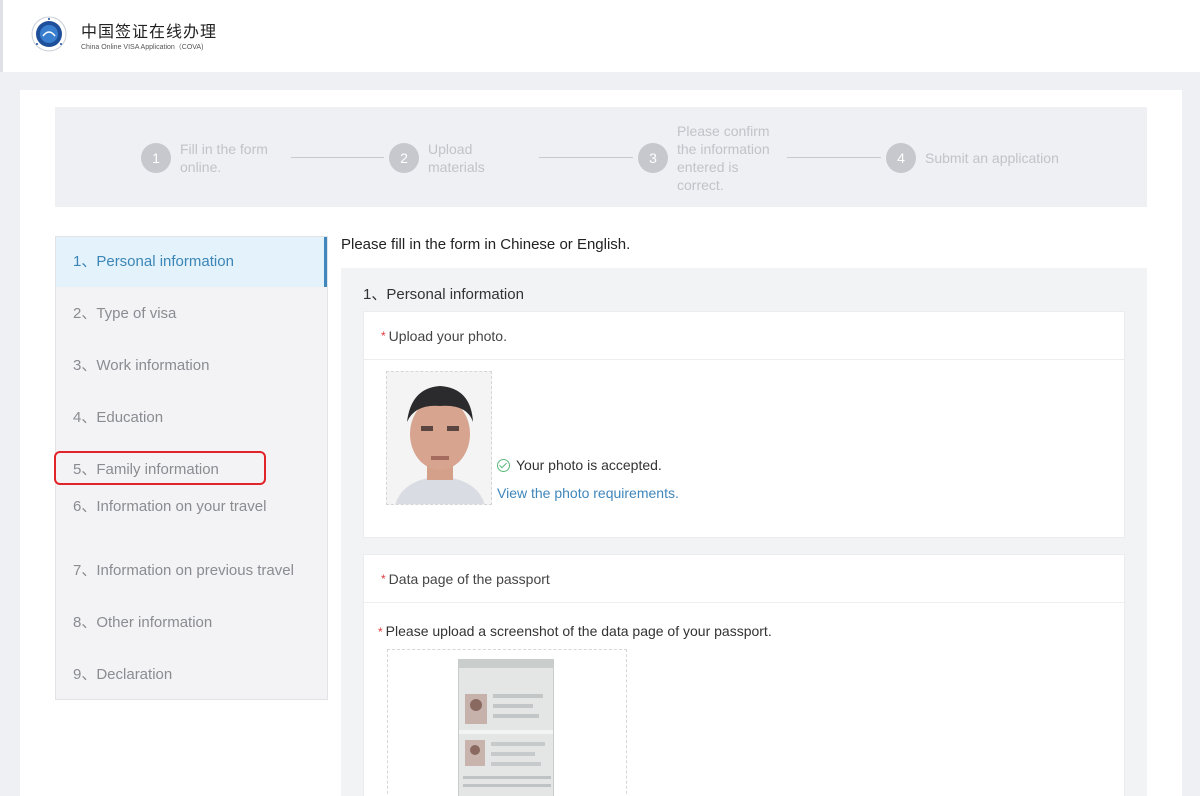 This screenshot has height=796, width=1200. Describe the element at coordinates (589, 465) in the screenshot. I see `photo-status-text: Your photo is accepted.` at that location.